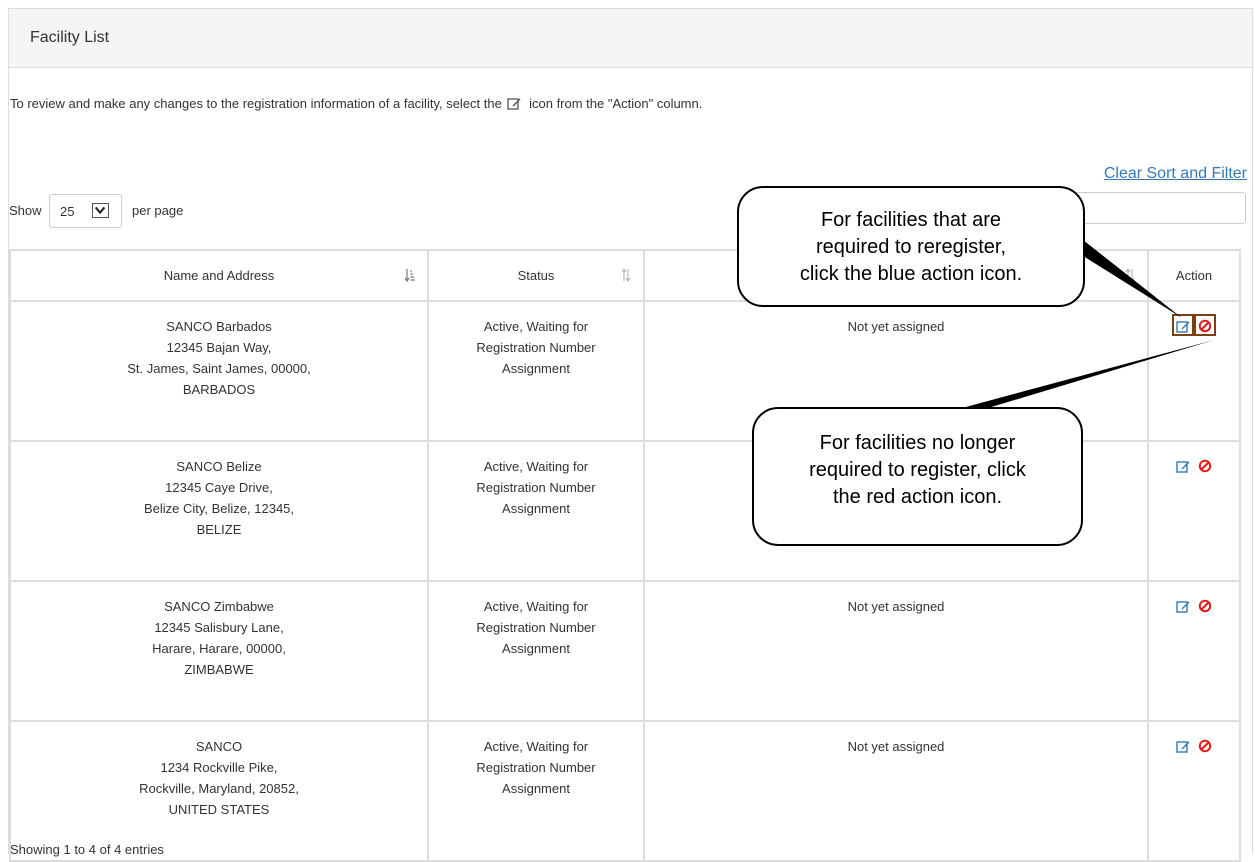 The width and height of the screenshot is (1255, 862). Describe the element at coordinates (219, 326) in the screenshot. I see `facility-name: SANCO Barbados` at that location.